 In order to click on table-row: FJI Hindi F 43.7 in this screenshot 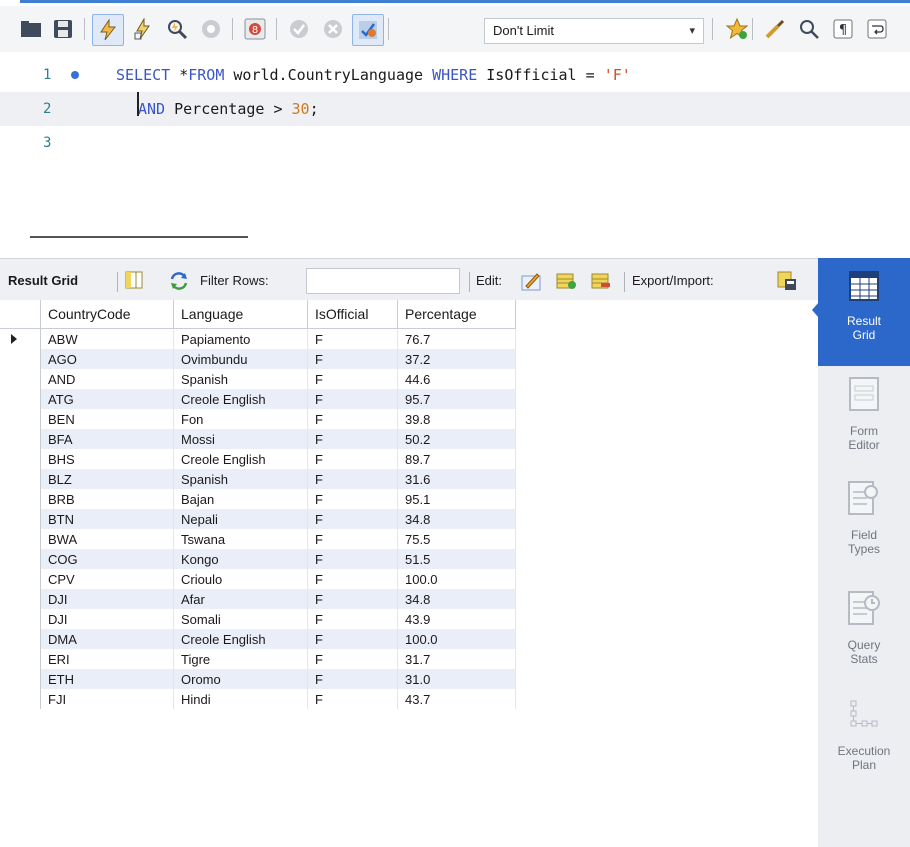, I will do `click(258, 699)`.